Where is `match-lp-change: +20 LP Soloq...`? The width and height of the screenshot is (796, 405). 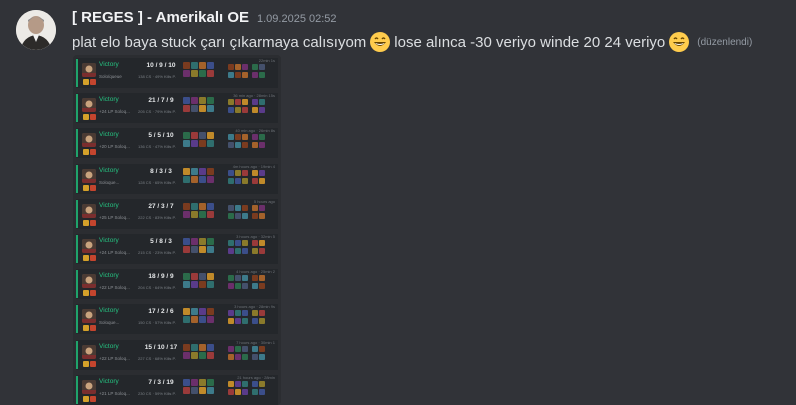
match-lp-change: +20 LP Soloq... is located at coordinates (114, 147).